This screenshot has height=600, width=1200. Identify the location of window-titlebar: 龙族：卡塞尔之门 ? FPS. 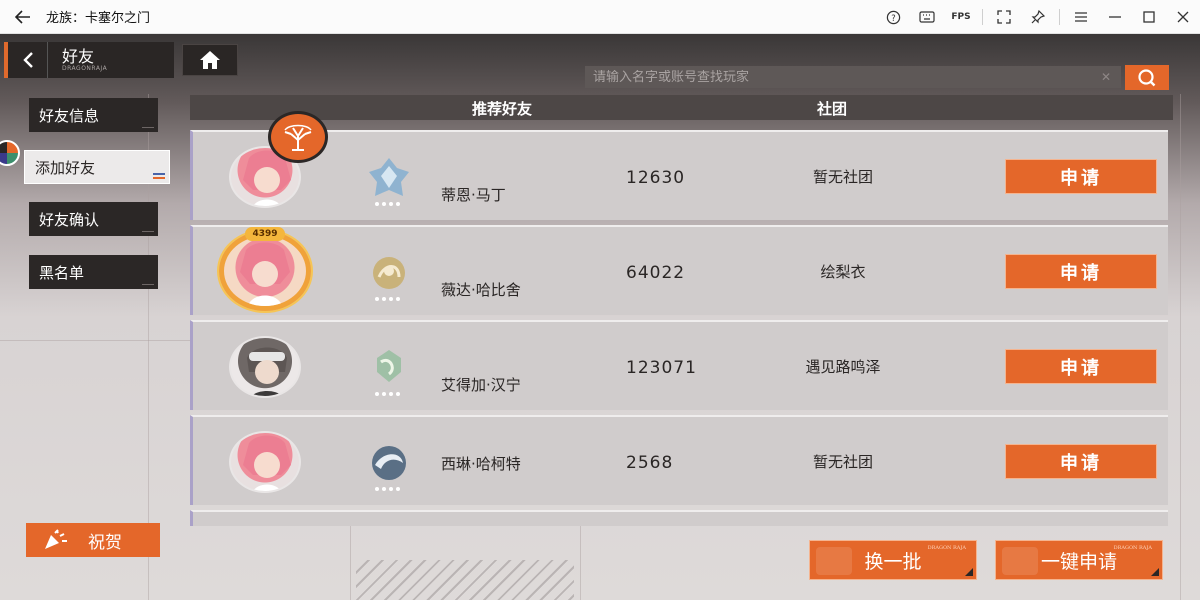
(600, 17).